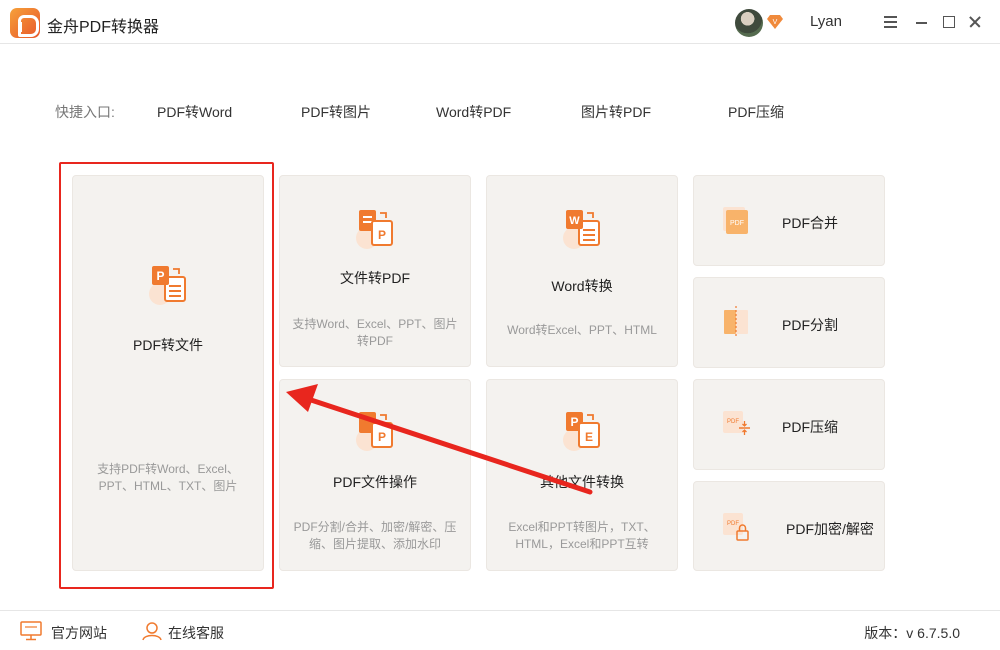  Describe the element at coordinates (375, 332) in the screenshot. I see `card-desc: 支持Word、Excel、PPT、图片转PDF` at that location.